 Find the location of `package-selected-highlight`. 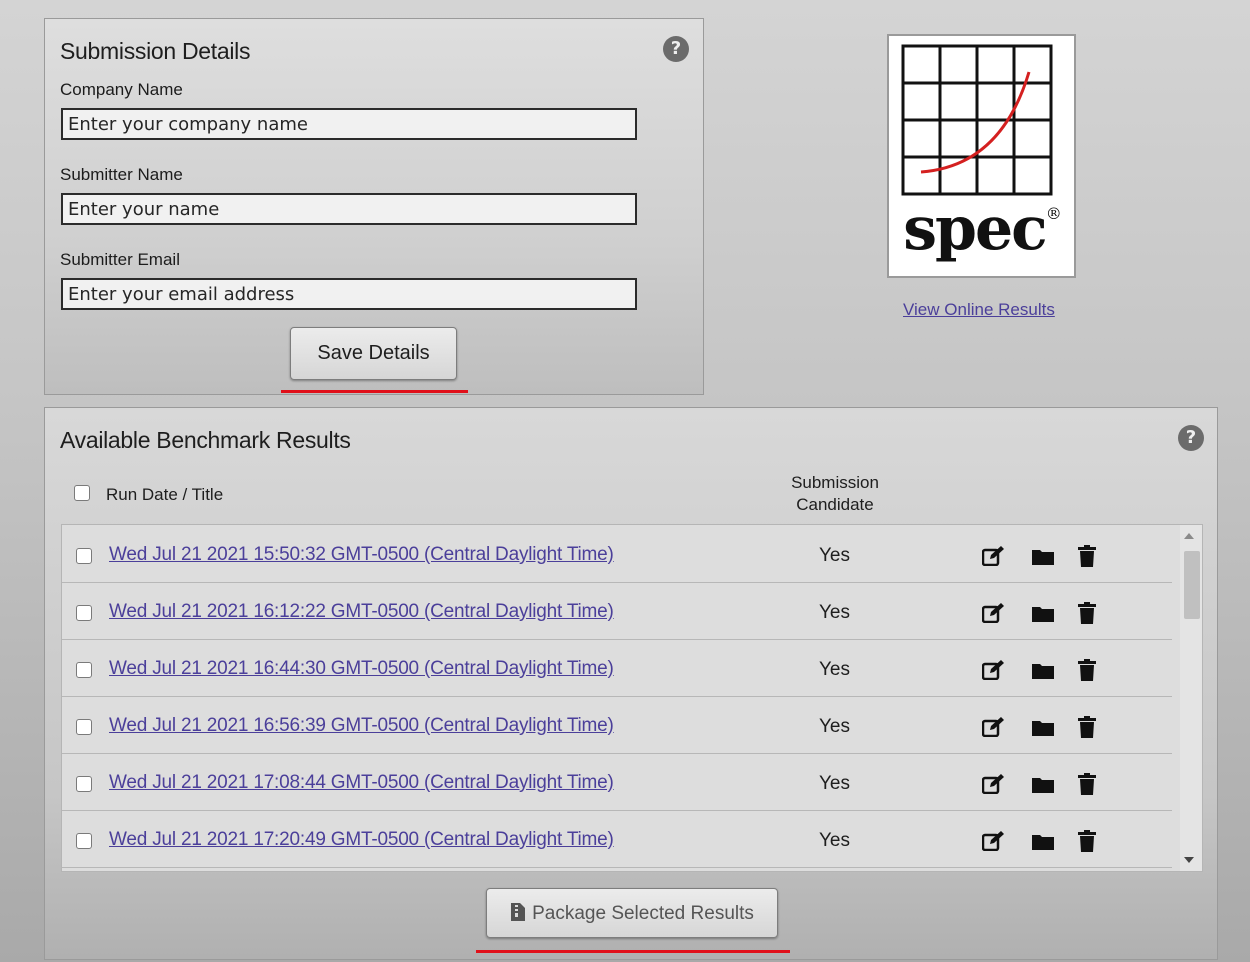

package-selected-highlight is located at coordinates (633, 951).